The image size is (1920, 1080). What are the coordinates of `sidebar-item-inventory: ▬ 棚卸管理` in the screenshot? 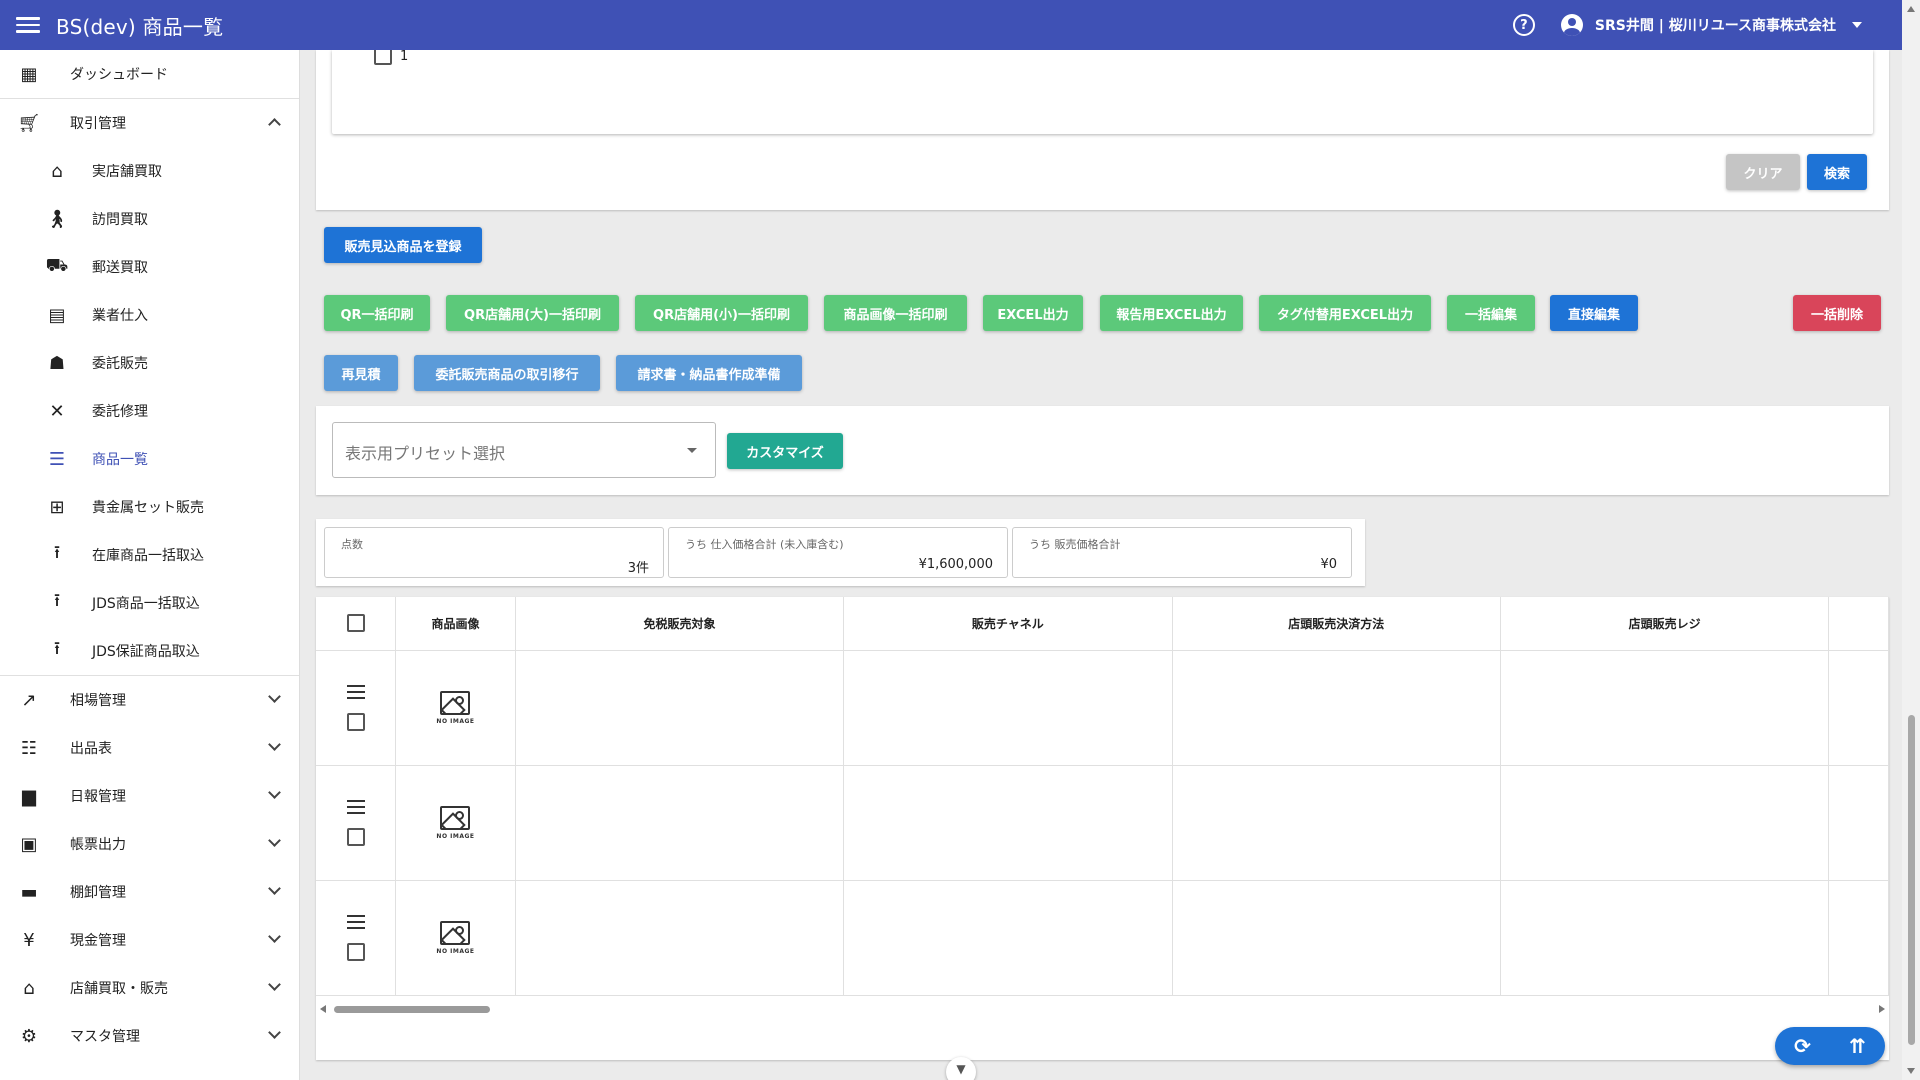 It's located at (149, 892).